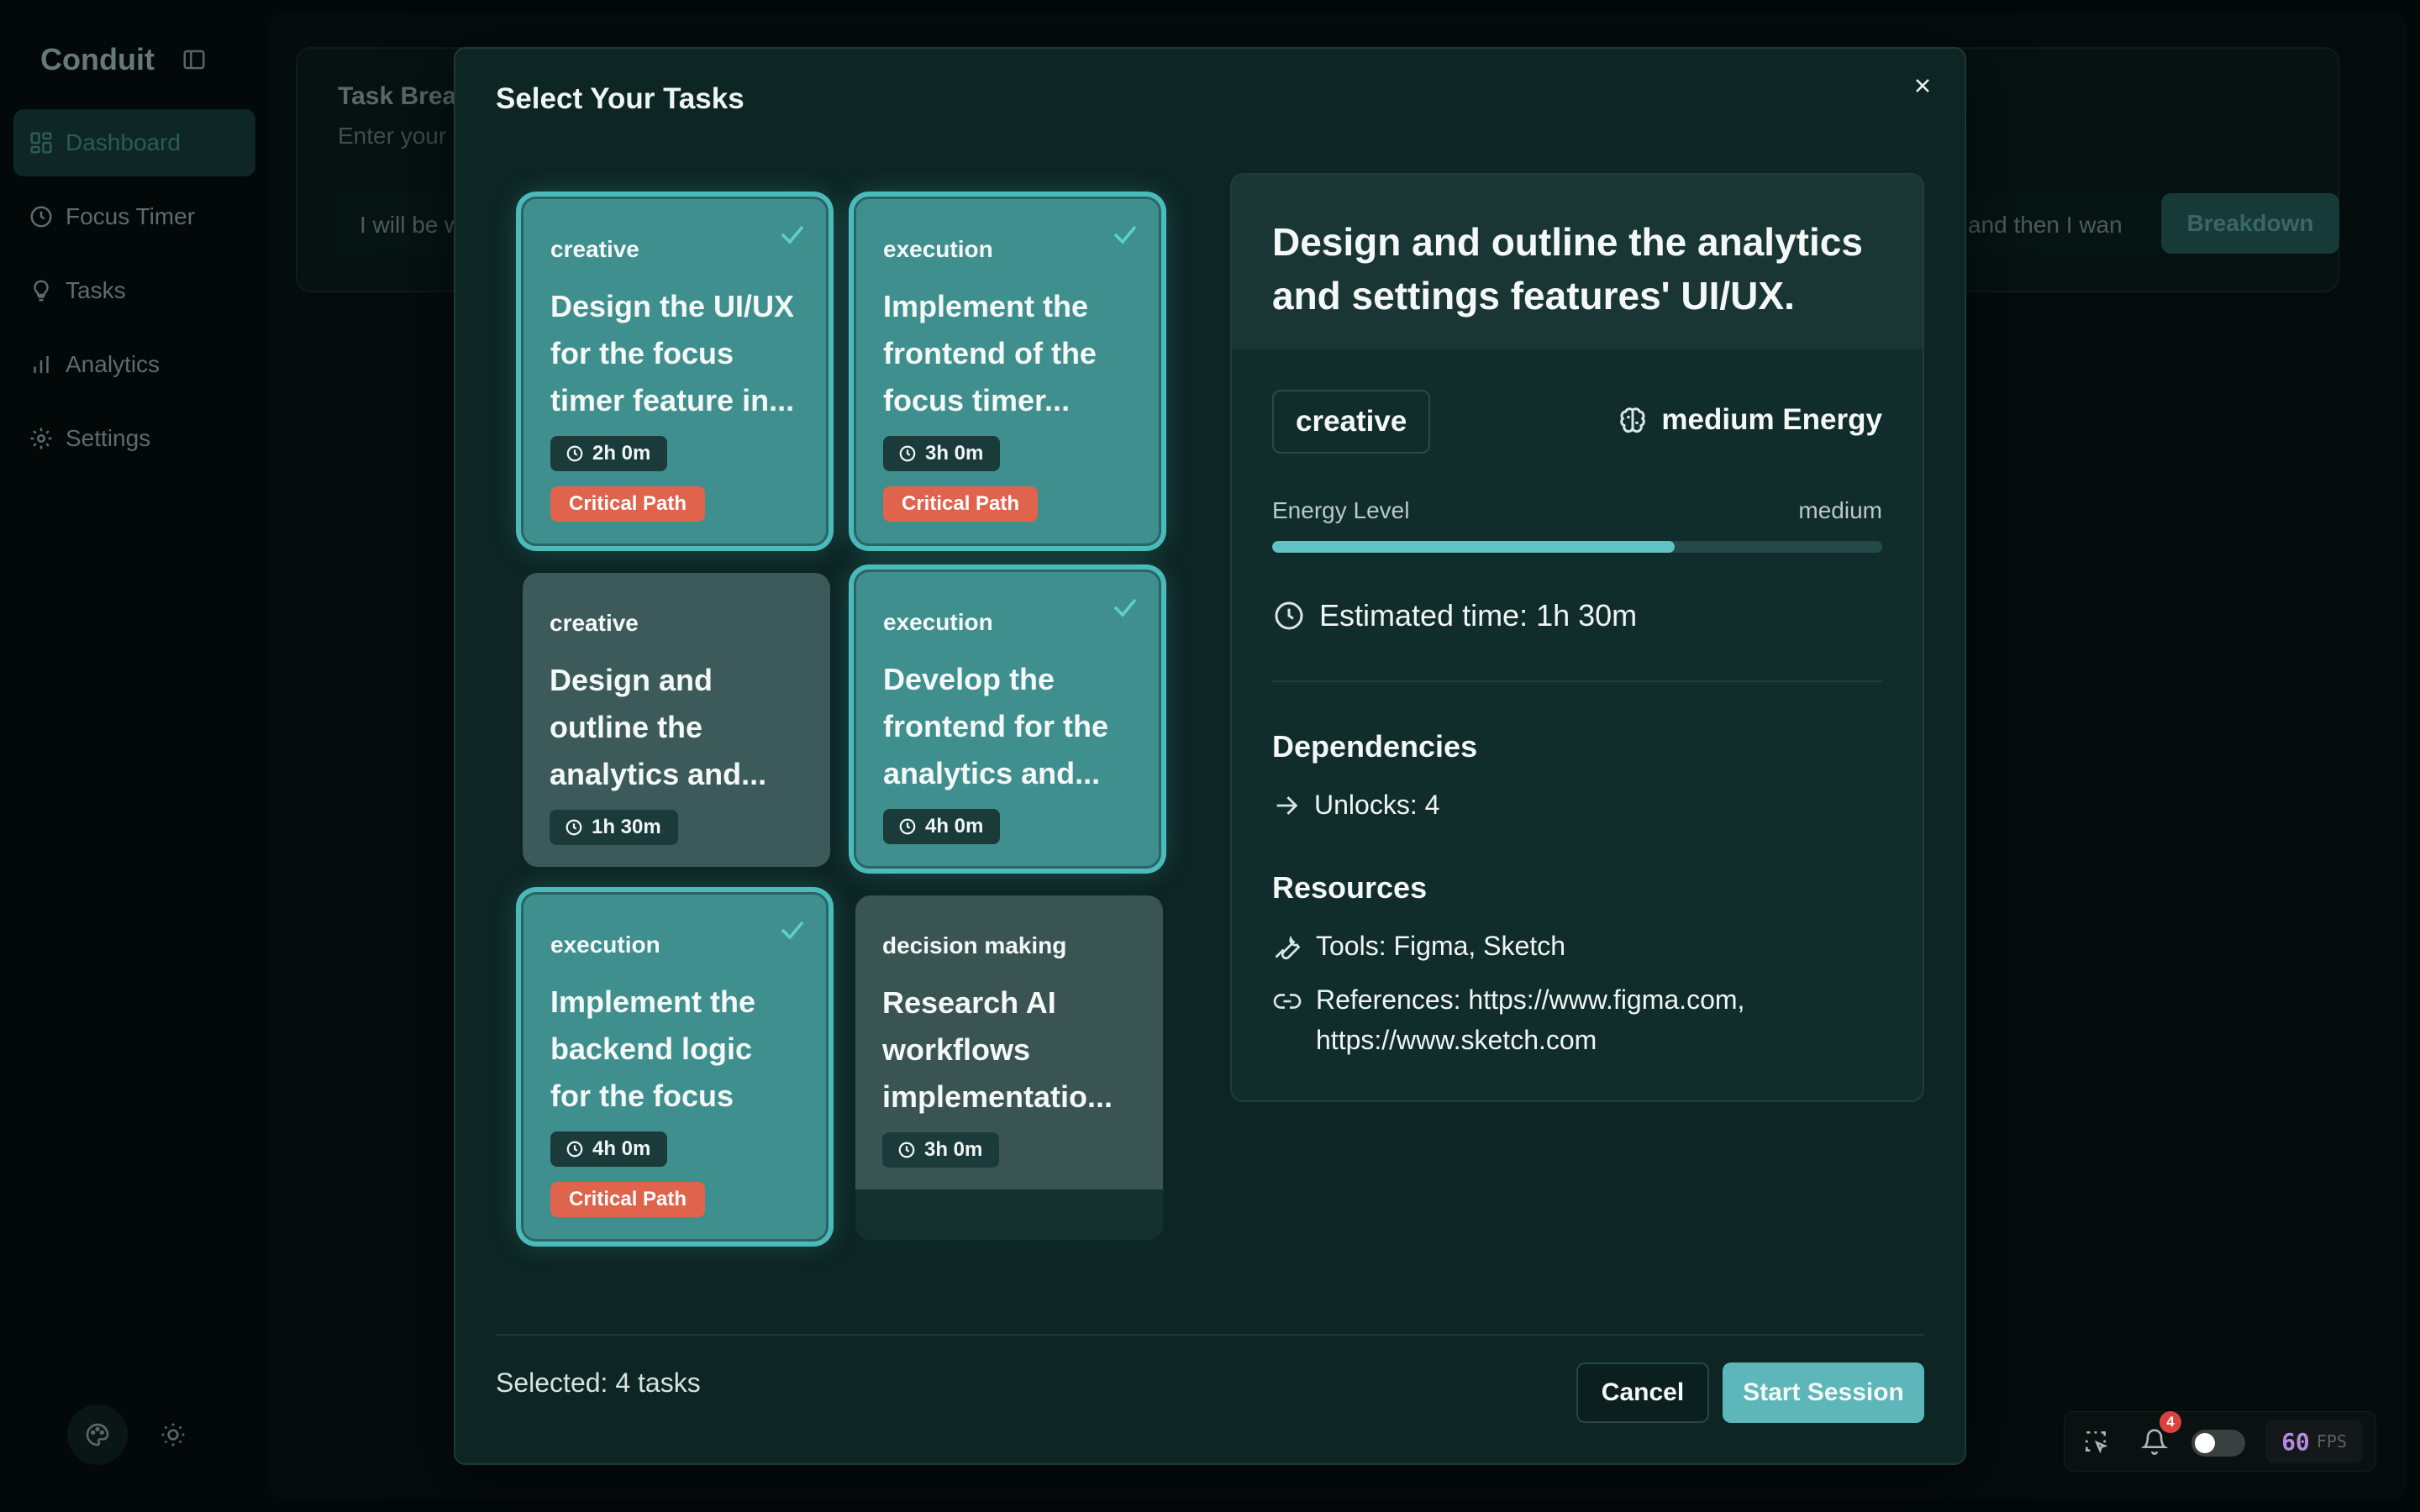  Describe the element at coordinates (1530, 1040) in the screenshot. I see `references-link-2: https://www.sketch.com` at that location.